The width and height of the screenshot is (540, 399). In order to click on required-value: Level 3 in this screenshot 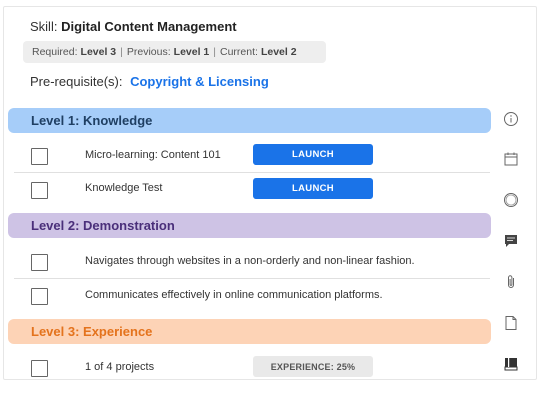, I will do `click(98, 52)`.